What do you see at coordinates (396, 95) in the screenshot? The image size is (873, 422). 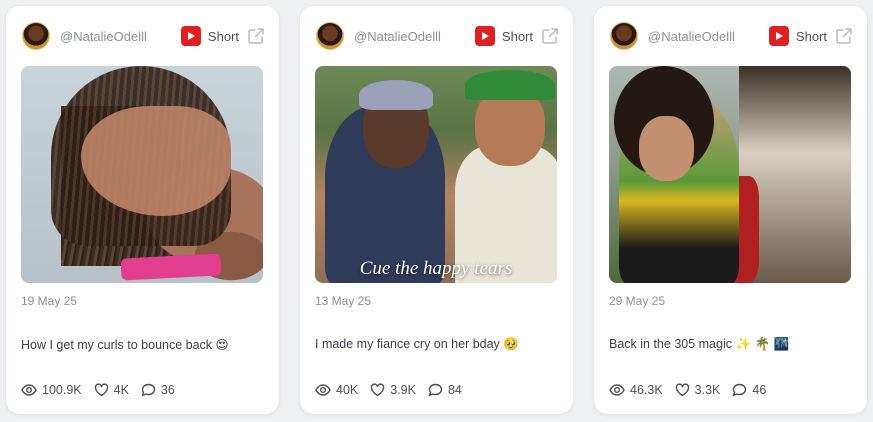 I see `thumbnail-headscarf` at bounding box center [396, 95].